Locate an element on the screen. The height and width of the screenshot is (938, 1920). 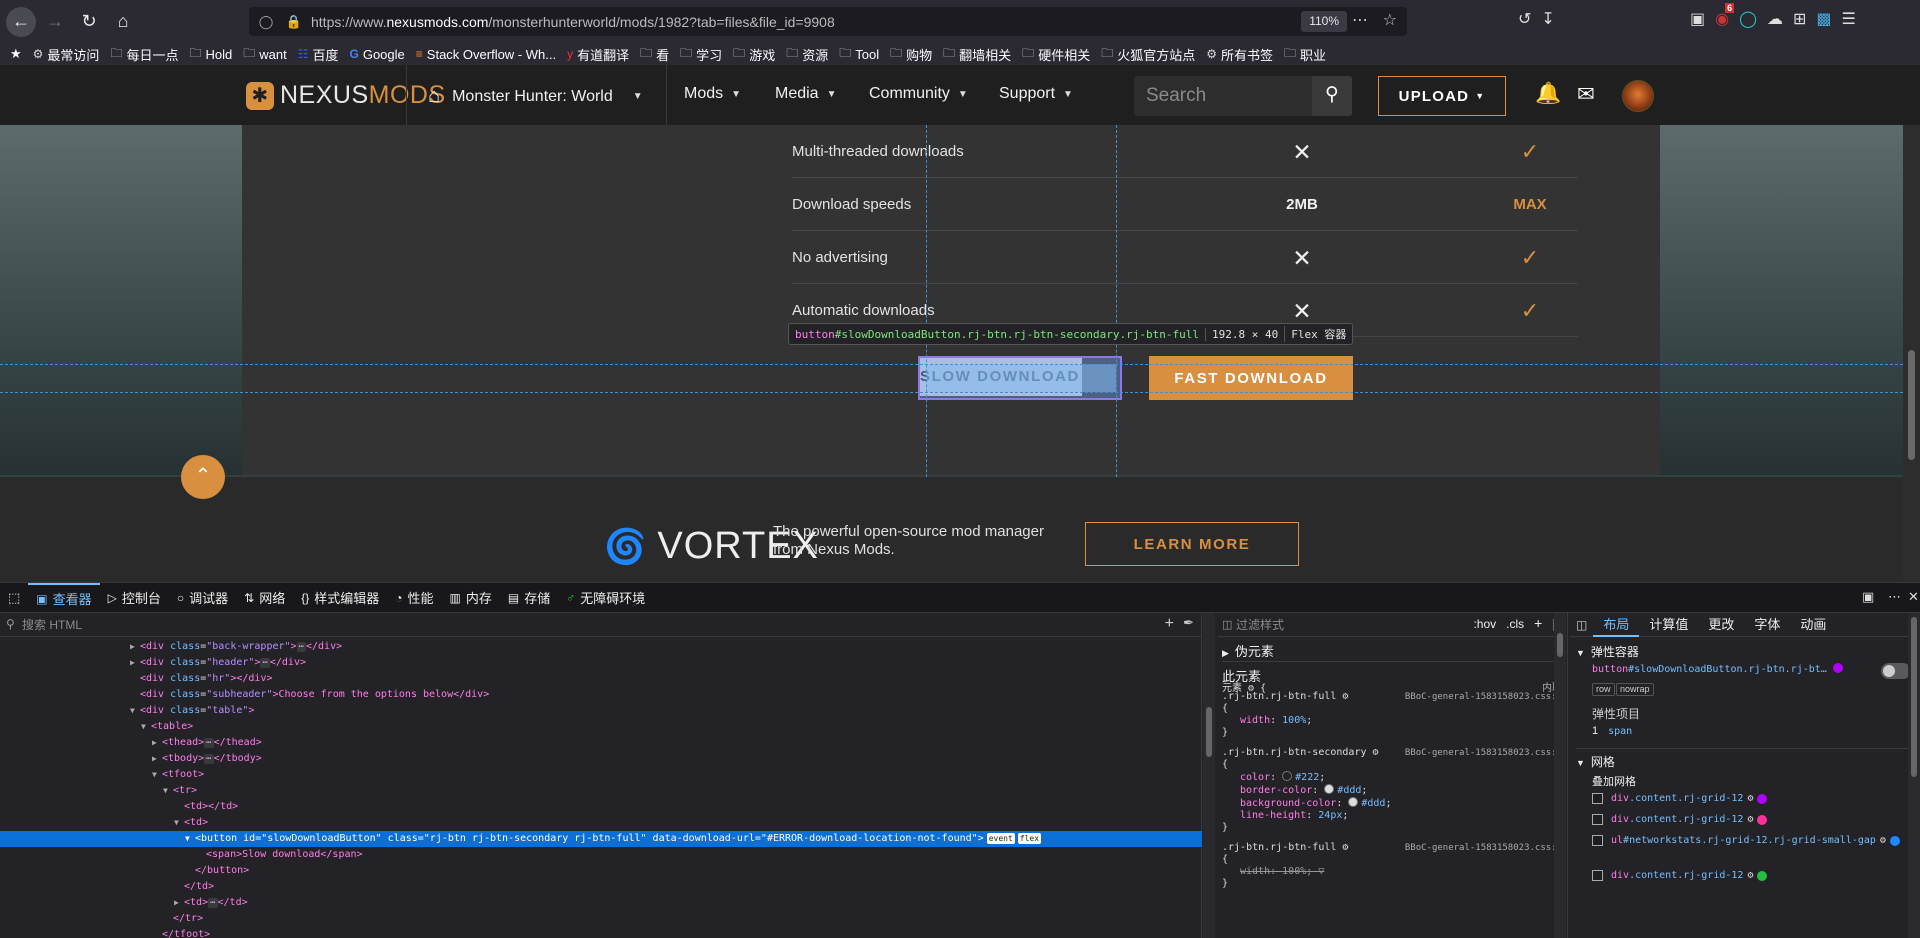
bookmark-item: 🗀 游戏 is located at coordinates (754, 54).